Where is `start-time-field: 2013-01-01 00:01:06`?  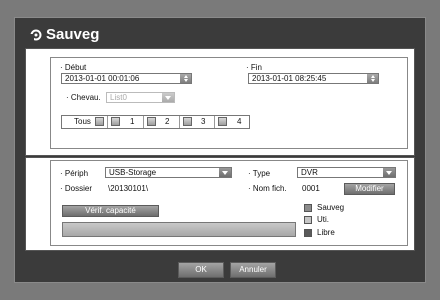 start-time-field: 2013-01-01 00:01:06 is located at coordinates (126, 78).